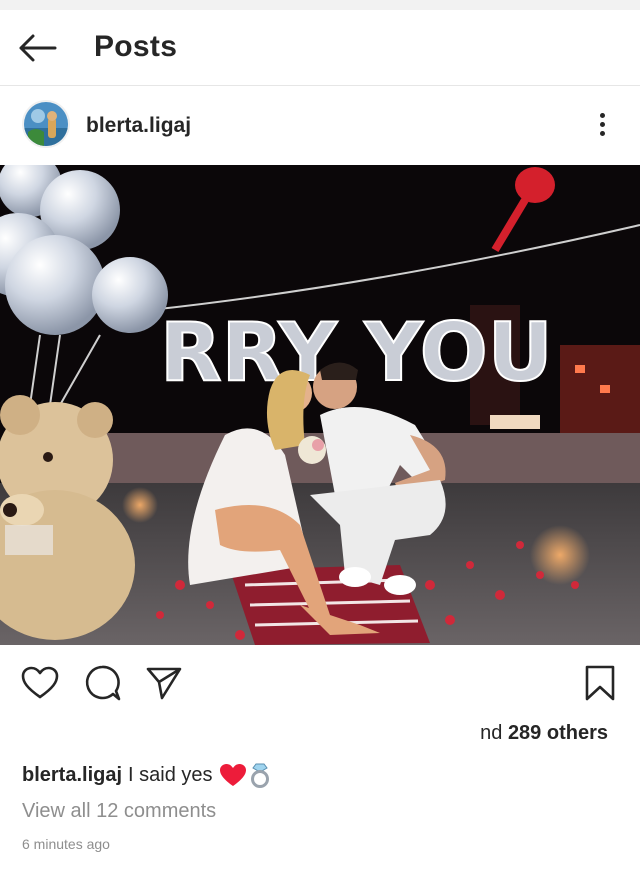 Image resolution: width=640 pixels, height=871 pixels. I want to click on arrow-left-icon, so click(38, 48).